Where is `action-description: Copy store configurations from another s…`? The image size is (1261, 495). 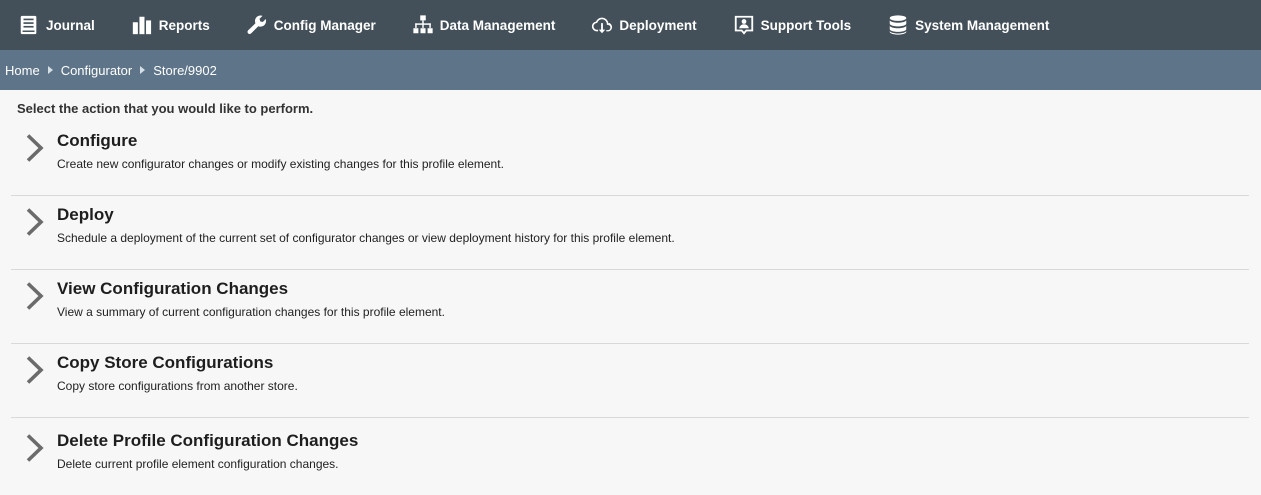 action-description: Copy store configurations from another s… is located at coordinates (177, 386).